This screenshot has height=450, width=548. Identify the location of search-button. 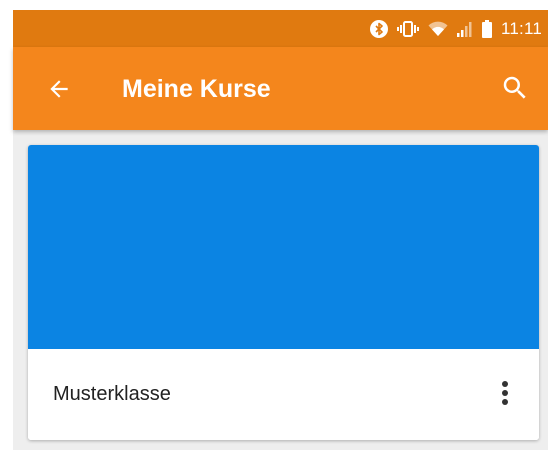
(515, 88).